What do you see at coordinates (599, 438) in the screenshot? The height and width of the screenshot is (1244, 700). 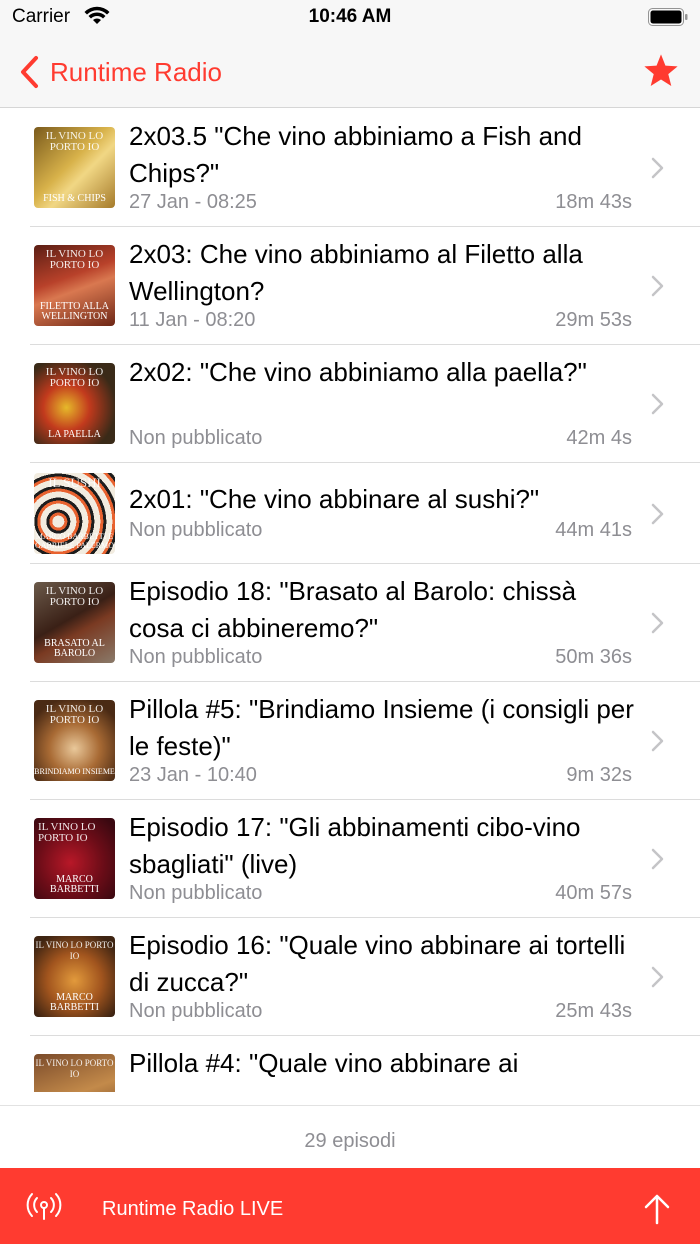 I see `episode-duration: 42m 4s` at bounding box center [599, 438].